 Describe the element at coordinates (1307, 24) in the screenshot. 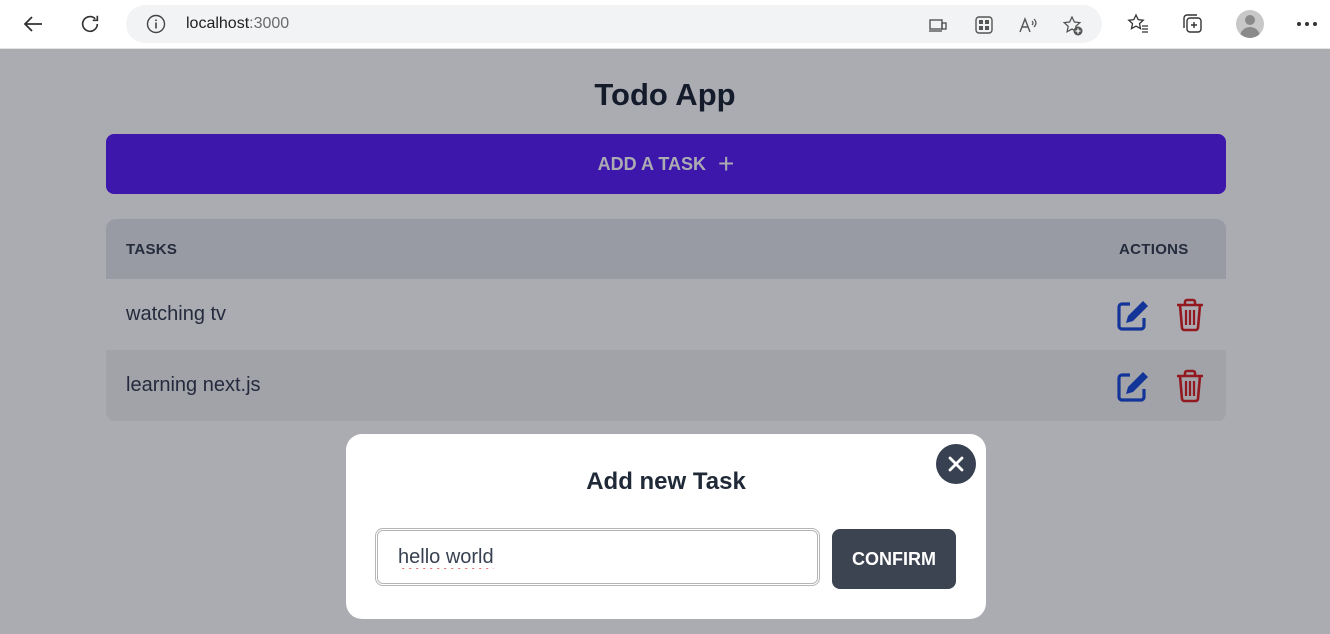

I see `more-icon` at that location.